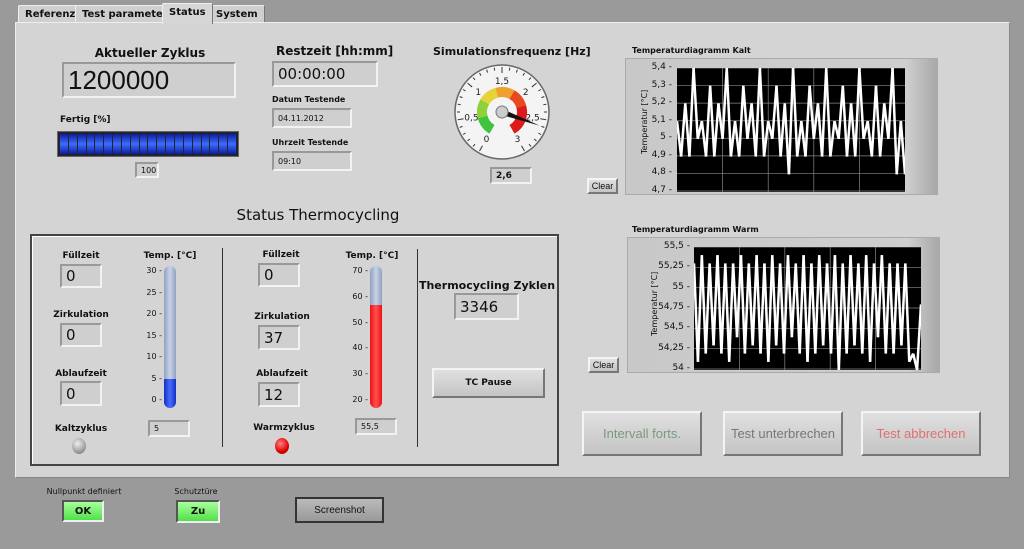 The image size is (1024, 549). I want to click on tab-system: System, so click(237, 14).